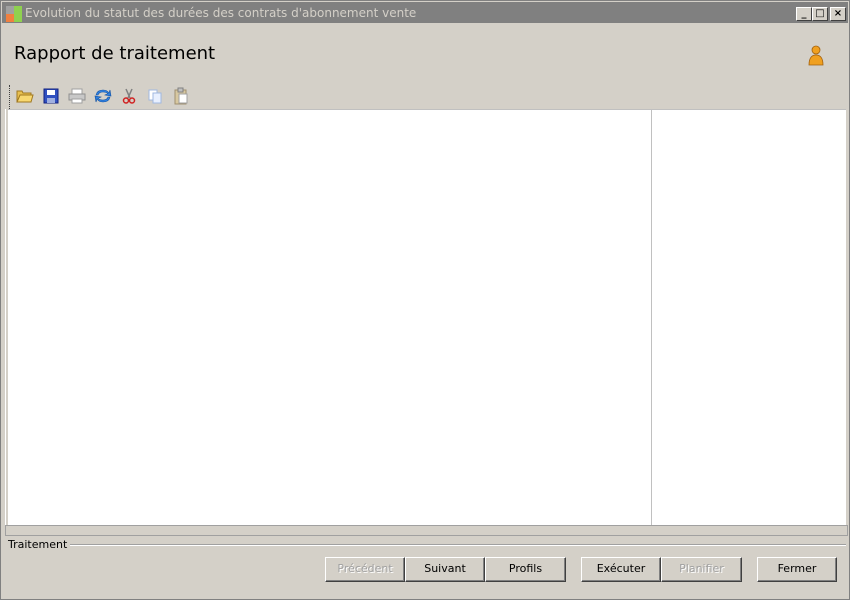 The width and height of the screenshot is (850, 600). I want to click on copy-button, so click(155, 97).